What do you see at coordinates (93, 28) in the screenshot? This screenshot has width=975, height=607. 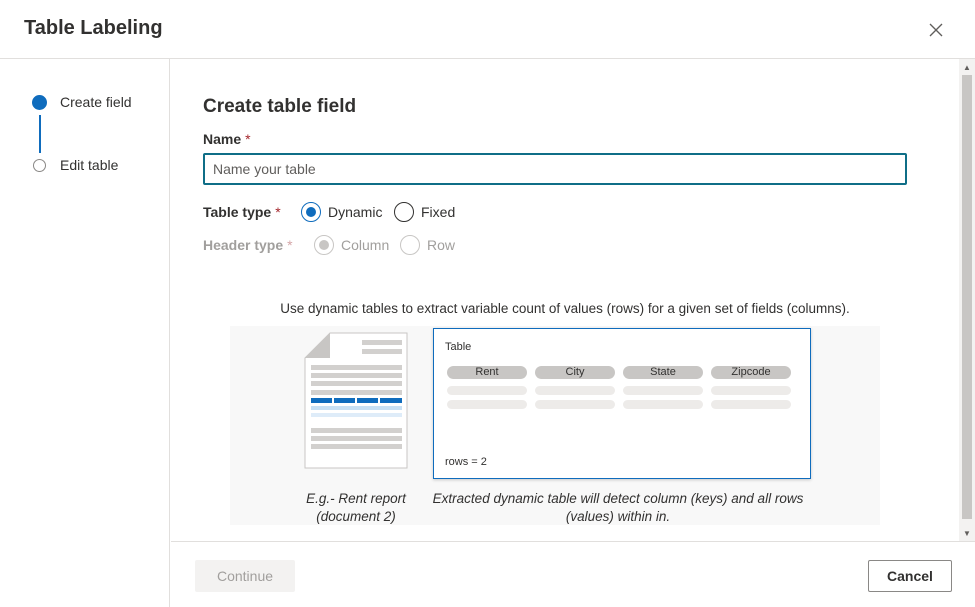 I see `dialog-title: Table Labeling` at bounding box center [93, 28].